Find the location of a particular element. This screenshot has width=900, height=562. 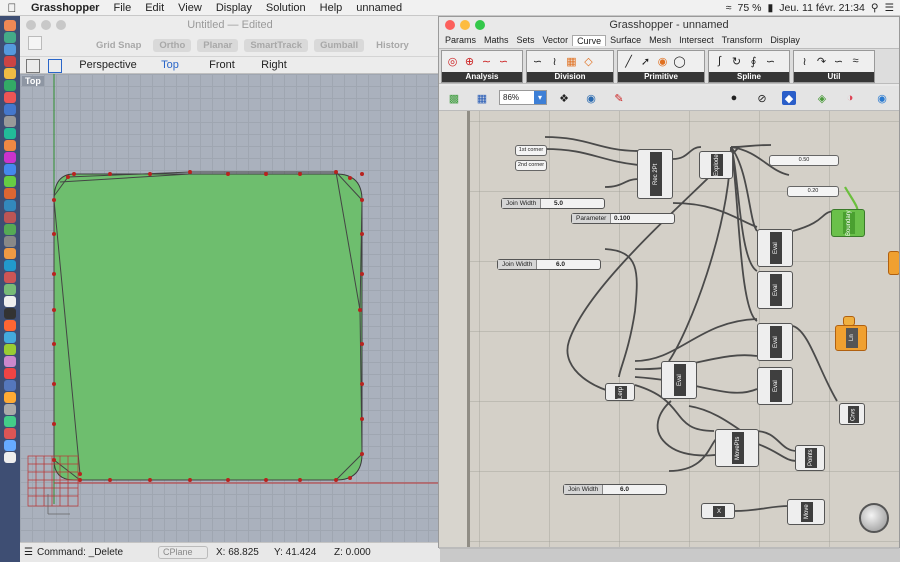

tab-intersect: Intersect is located at coordinates (696, 40).